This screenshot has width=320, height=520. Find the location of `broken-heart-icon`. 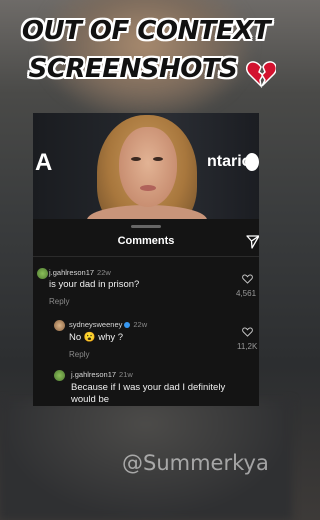

broken-heart-icon is located at coordinates (261, 74).